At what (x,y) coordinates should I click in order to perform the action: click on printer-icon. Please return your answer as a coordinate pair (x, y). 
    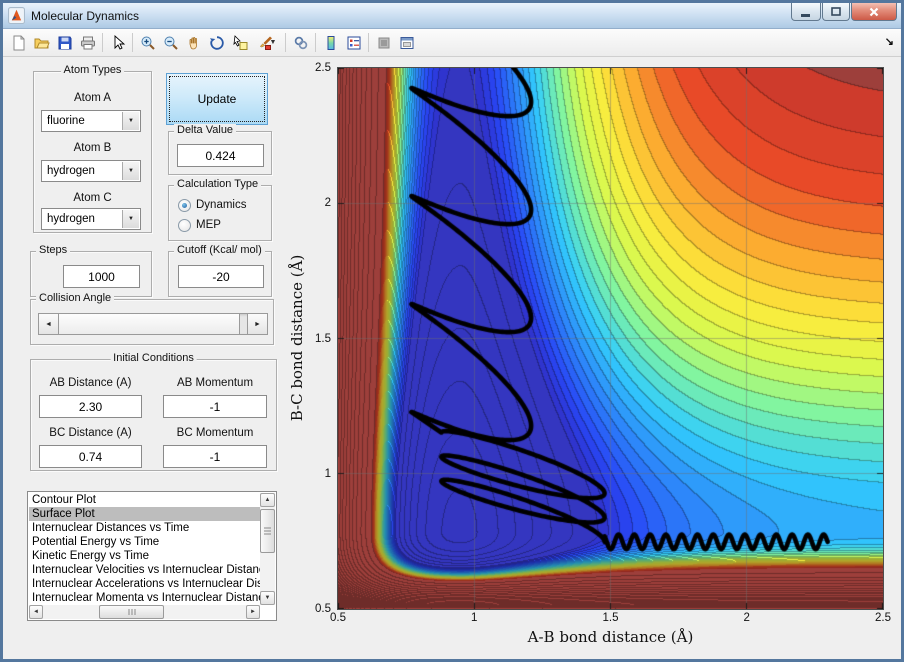
    Looking at the image, I should click on (87, 42).